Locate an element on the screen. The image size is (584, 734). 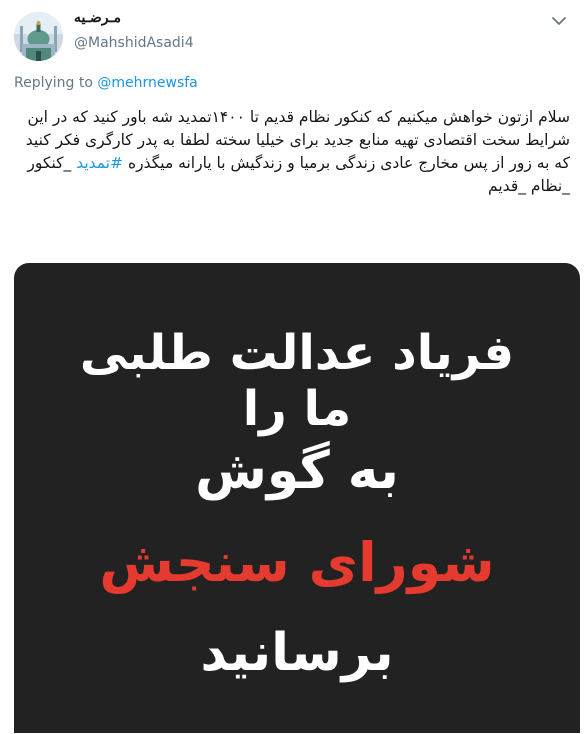
mosque-avatar-image is located at coordinates (38, 36).